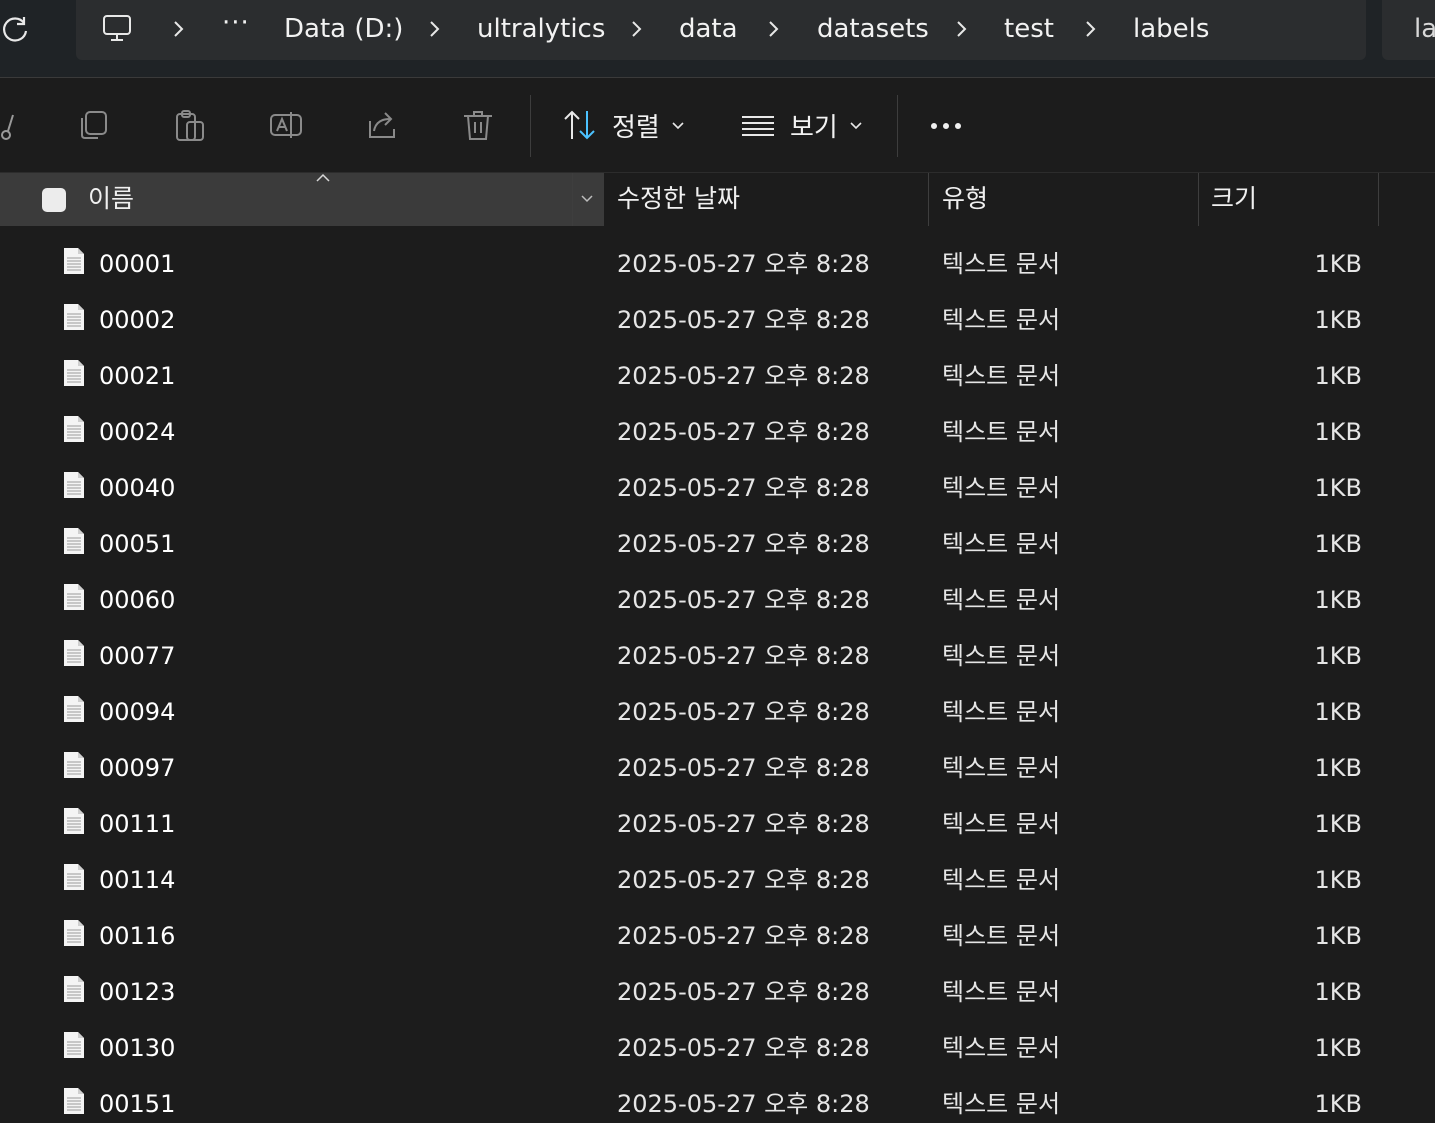 This screenshot has width=1435, height=1123. Describe the element at coordinates (636, 127) in the screenshot. I see `sort-label: 정렬` at that location.